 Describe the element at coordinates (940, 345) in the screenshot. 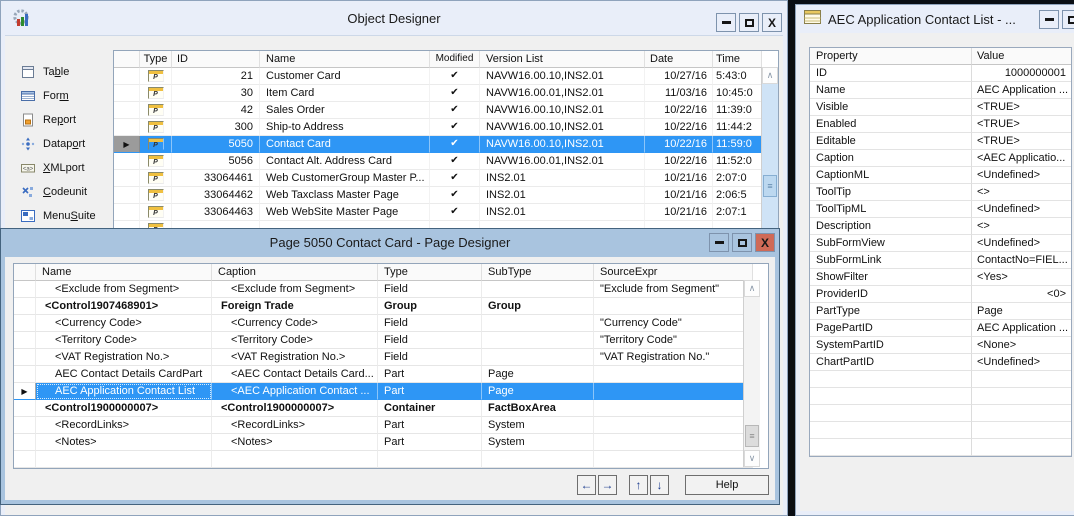

I see `property-row: SystemPartID <None>` at that location.